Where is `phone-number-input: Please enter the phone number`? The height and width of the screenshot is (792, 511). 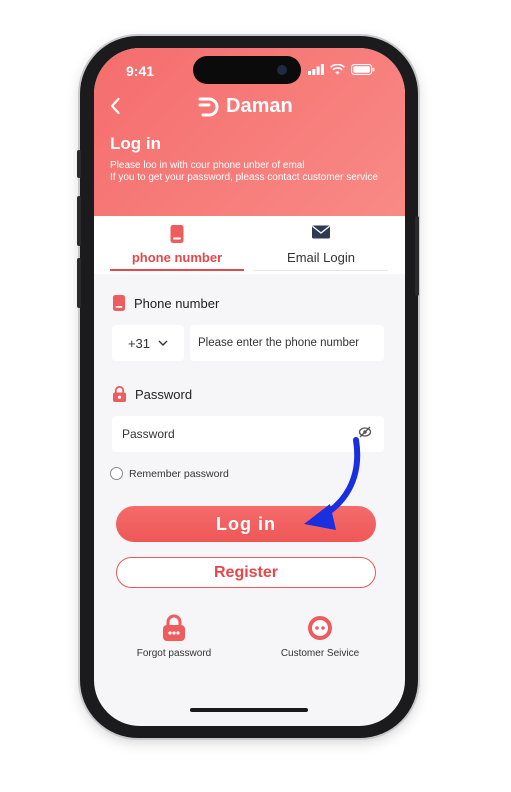 phone-number-input: Please enter the phone number is located at coordinates (287, 343).